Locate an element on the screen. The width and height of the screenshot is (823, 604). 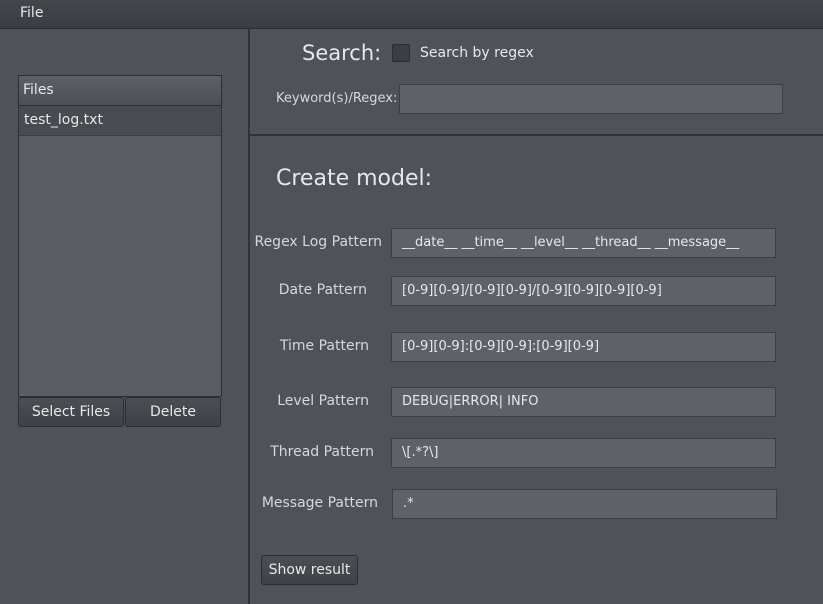
message-pattern-label: Message Pattern is located at coordinates (319, 503).